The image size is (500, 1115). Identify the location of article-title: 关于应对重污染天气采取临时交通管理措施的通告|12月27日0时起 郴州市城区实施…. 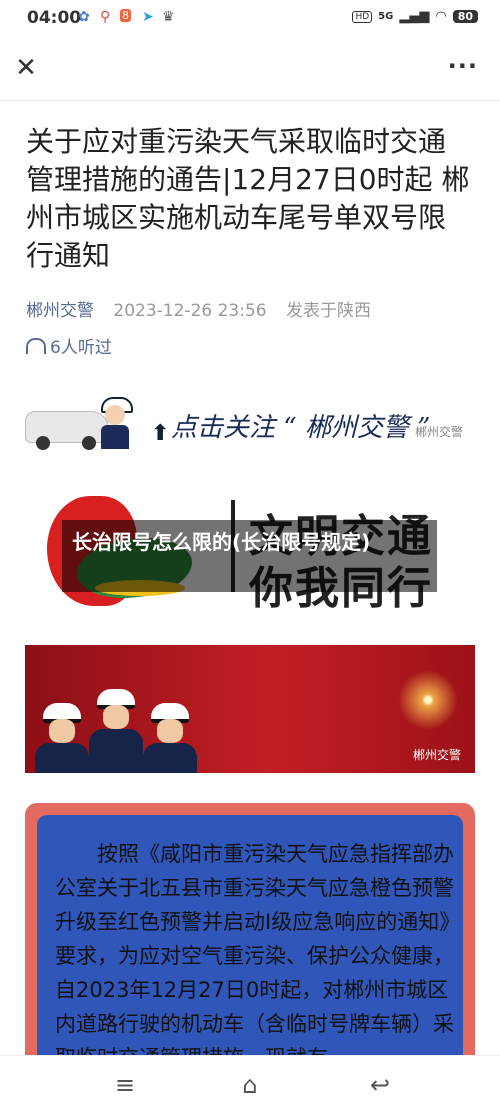
(248, 198).